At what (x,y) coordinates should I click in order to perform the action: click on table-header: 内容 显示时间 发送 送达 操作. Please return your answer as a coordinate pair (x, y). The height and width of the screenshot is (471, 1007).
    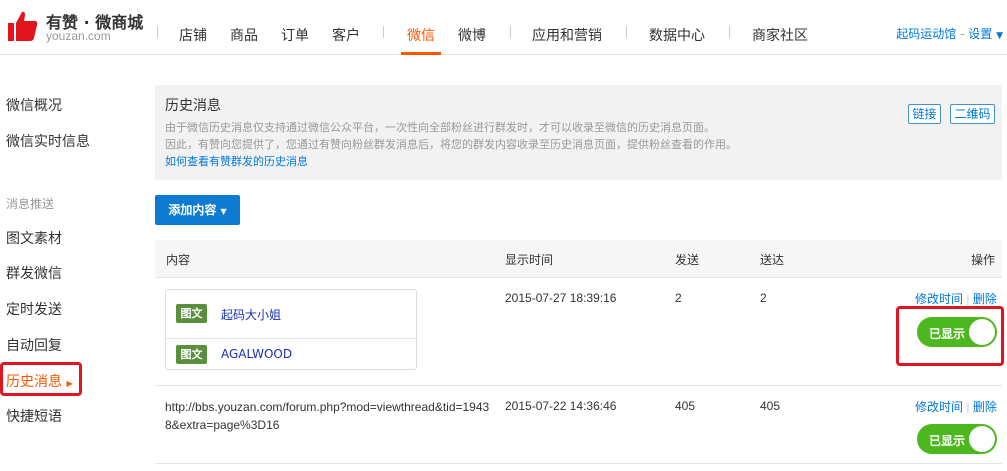
    Looking at the image, I should click on (578, 259).